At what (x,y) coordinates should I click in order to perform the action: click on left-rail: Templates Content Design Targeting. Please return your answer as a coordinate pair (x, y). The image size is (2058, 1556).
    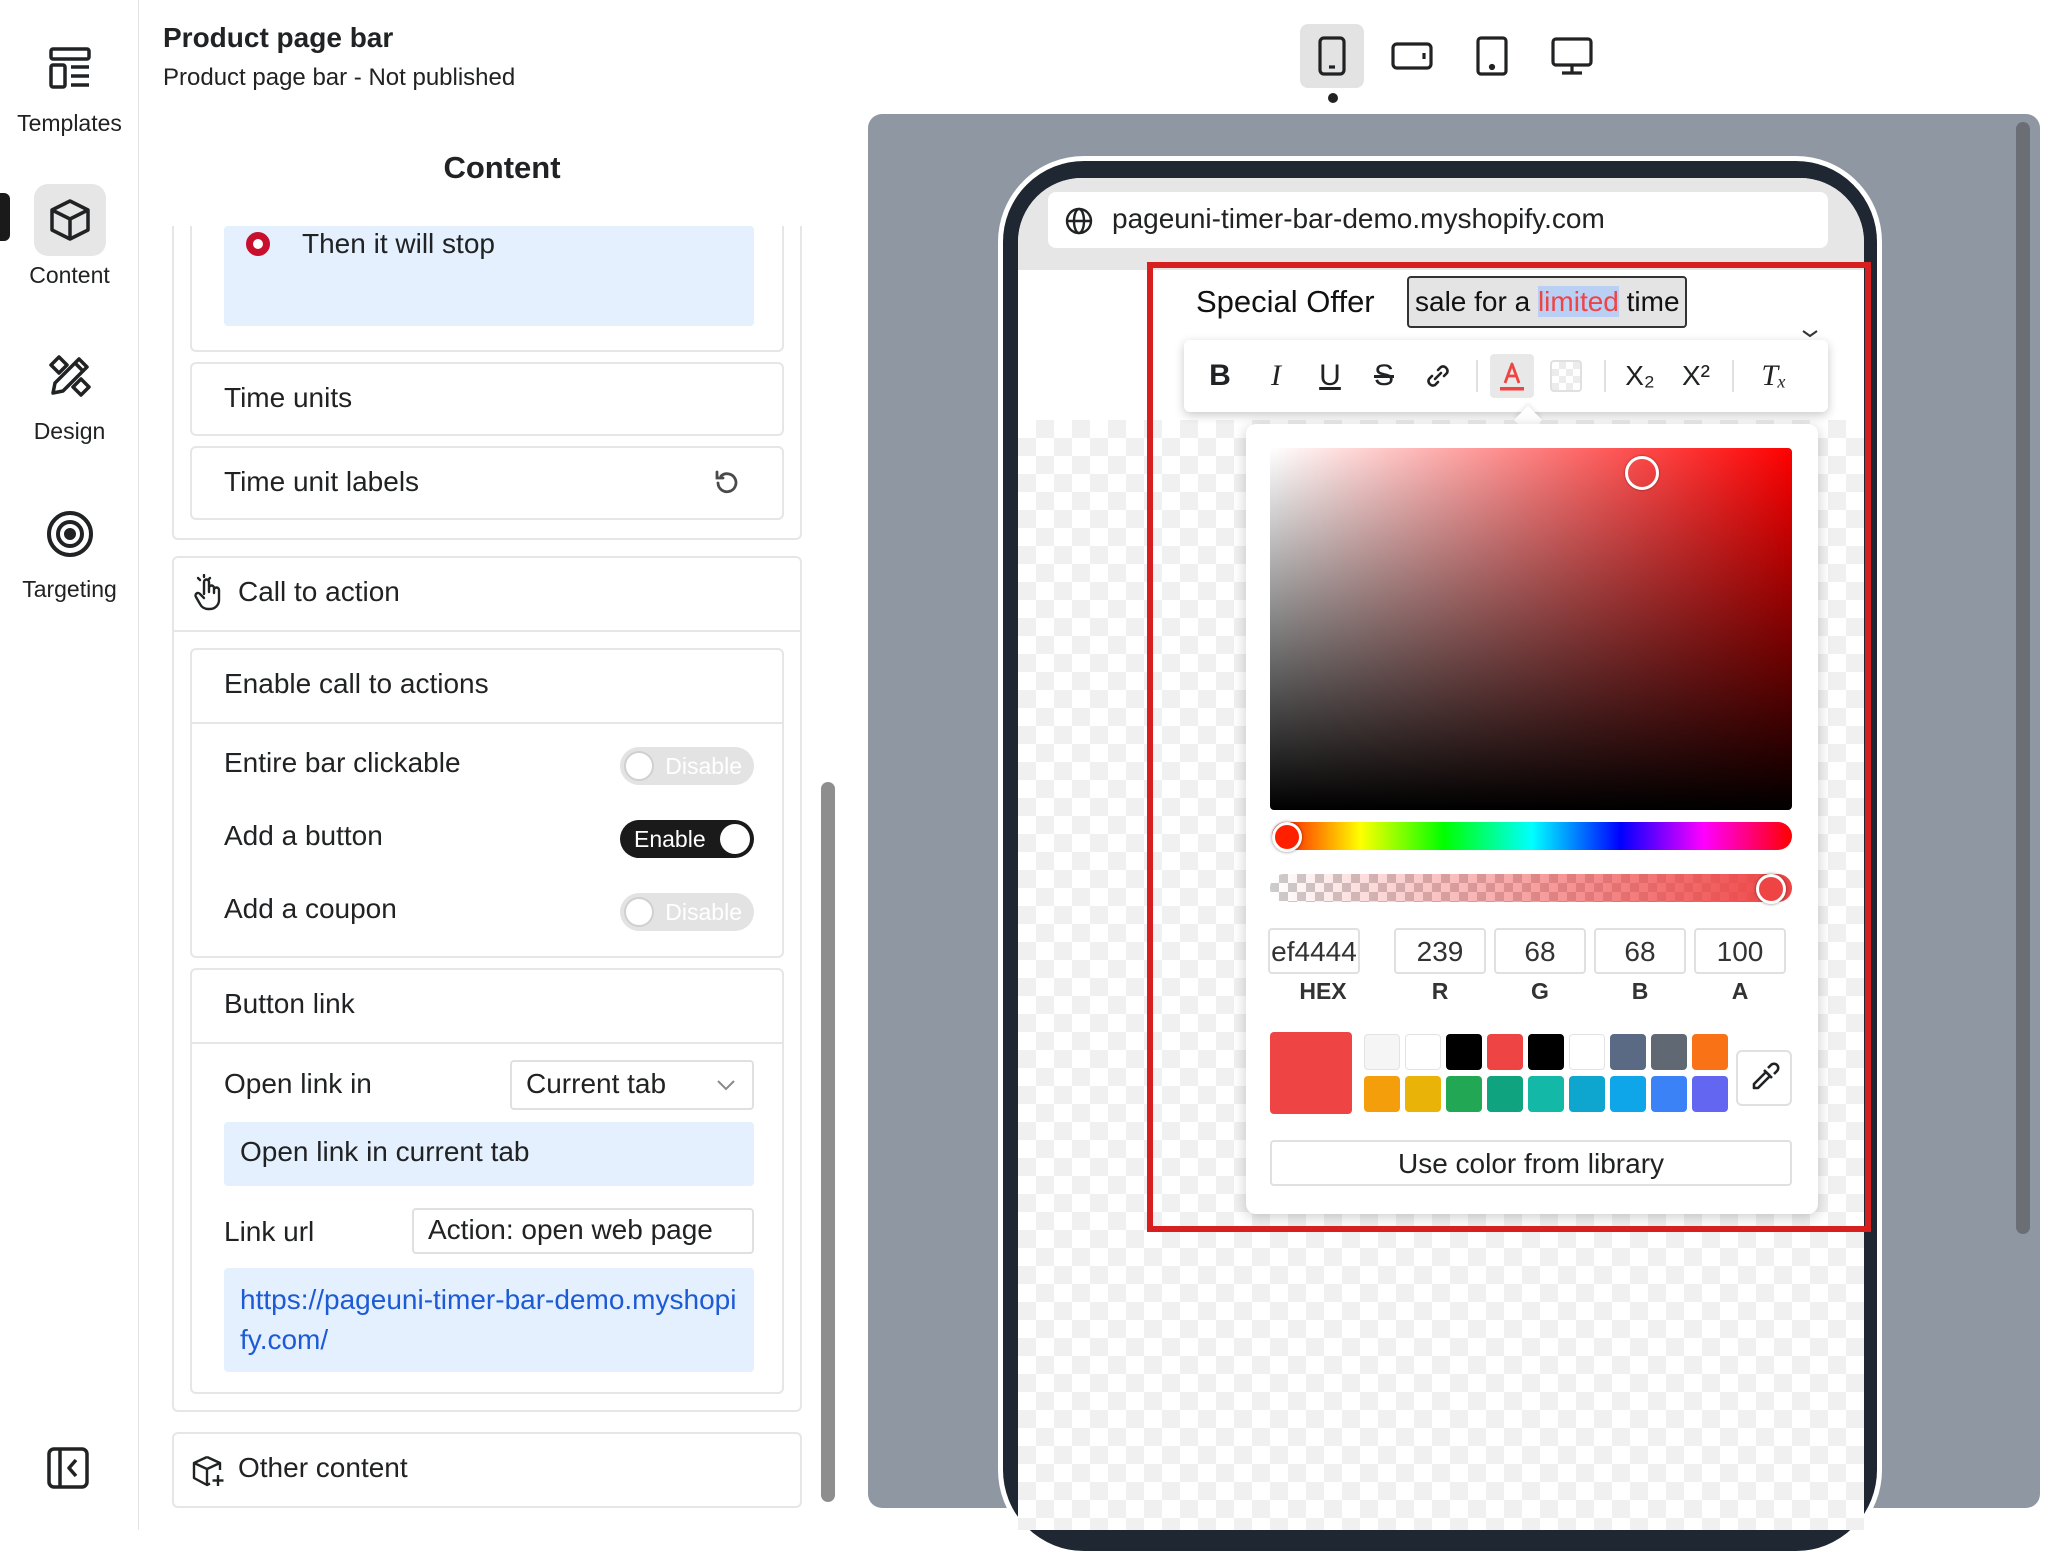
    Looking at the image, I should click on (69, 765).